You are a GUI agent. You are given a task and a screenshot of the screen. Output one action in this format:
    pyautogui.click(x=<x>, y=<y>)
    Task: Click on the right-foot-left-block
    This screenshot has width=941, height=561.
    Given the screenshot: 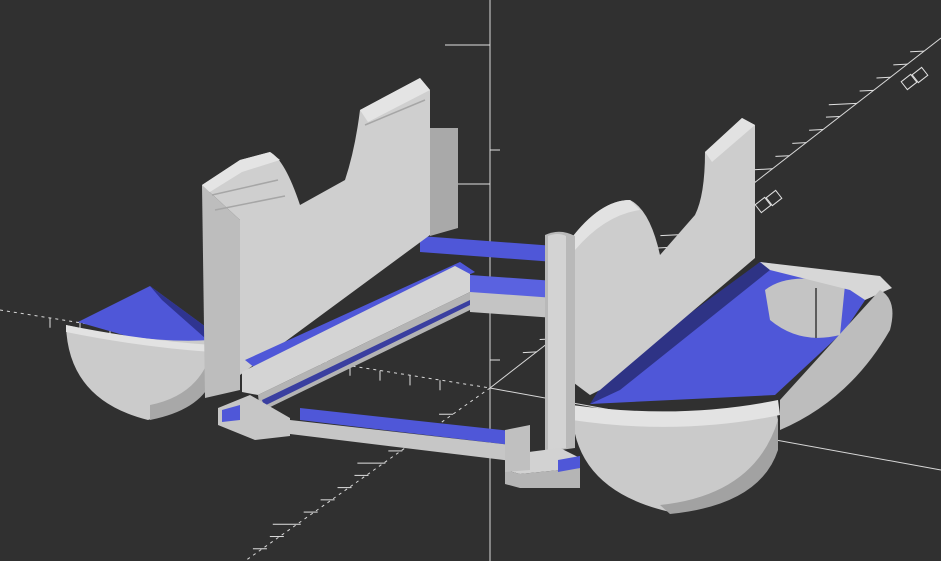 What is the action you would take?
    pyautogui.click(x=517, y=448)
    